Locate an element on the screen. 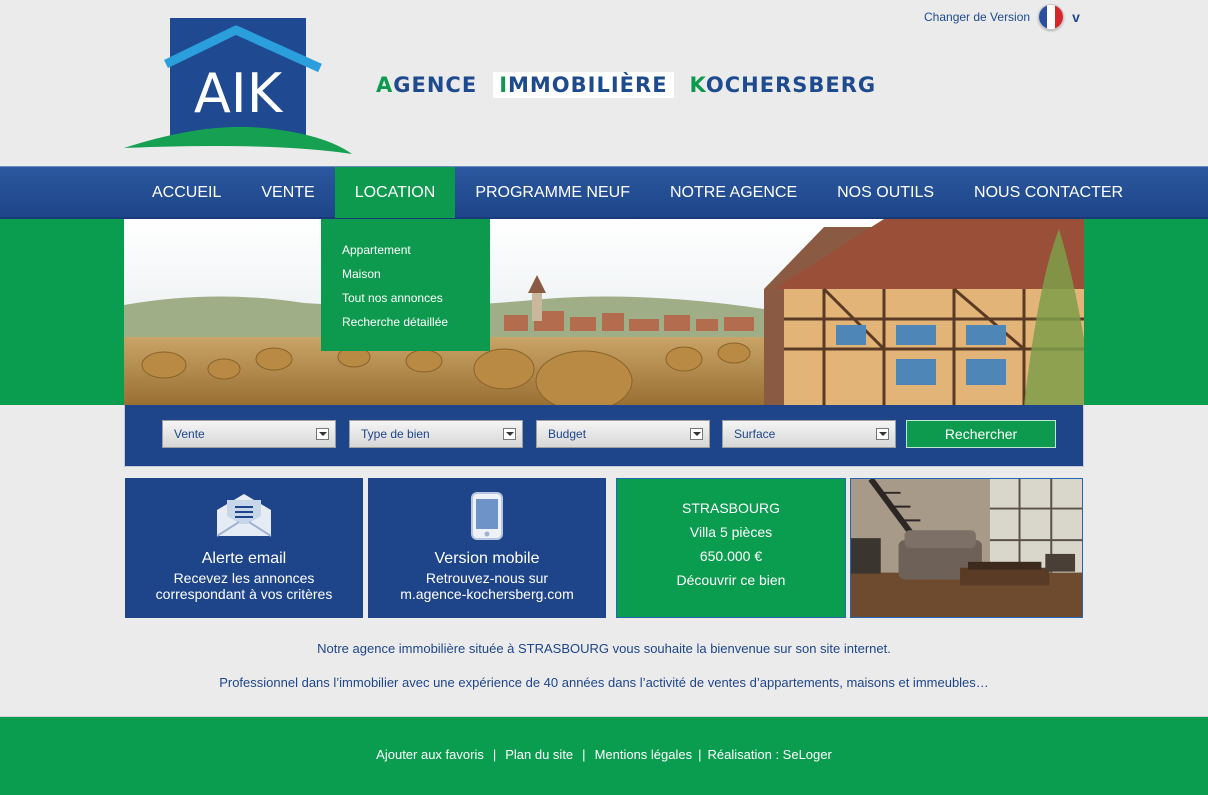 The height and width of the screenshot is (795, 1208). search-button: Rechercher is located at coordinates (981, 434).